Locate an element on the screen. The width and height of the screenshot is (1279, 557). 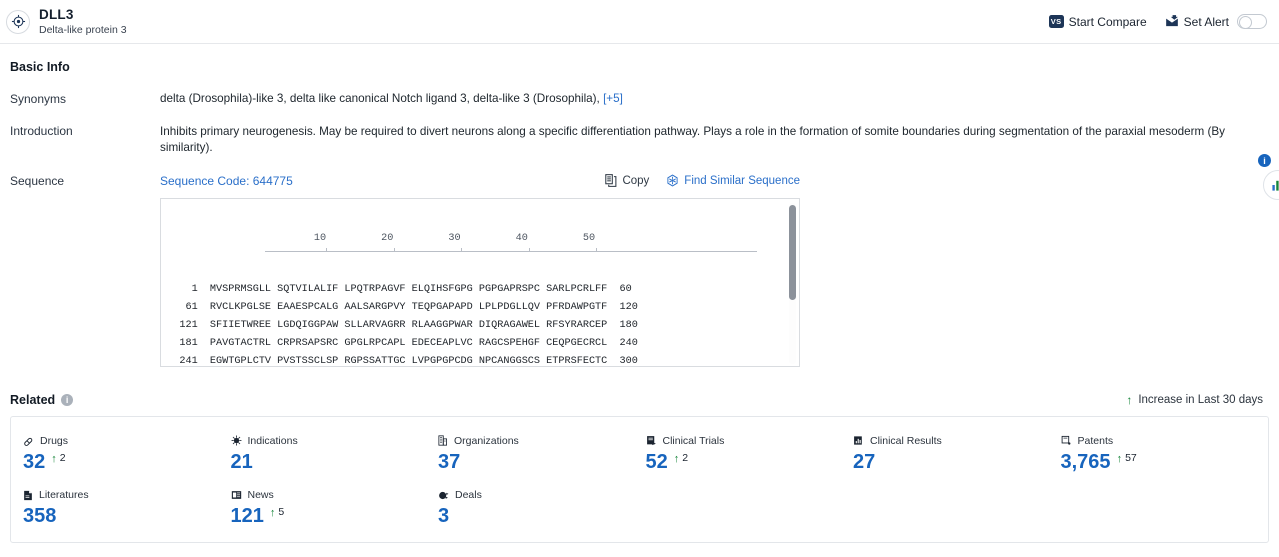
sequence-code-link: Sequence Code: 644775 is located at coordinates (226, 181).